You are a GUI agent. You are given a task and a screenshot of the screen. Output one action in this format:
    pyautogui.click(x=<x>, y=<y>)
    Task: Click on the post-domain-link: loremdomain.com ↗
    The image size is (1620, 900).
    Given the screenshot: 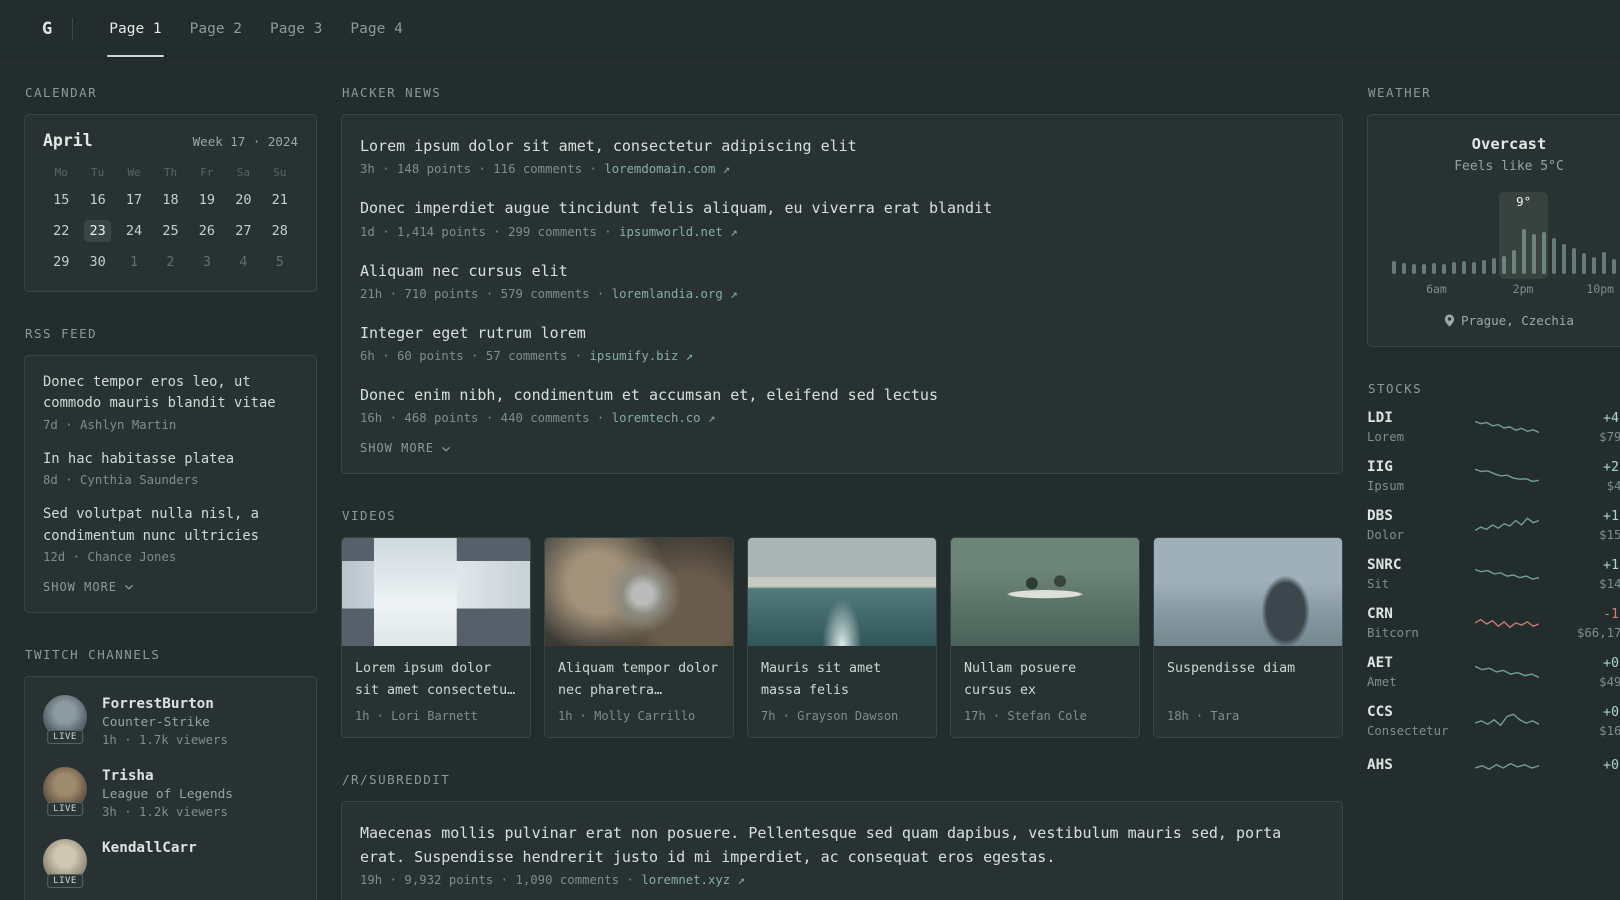 What is the action you would take?
    pyautogui.click(x=667, y=169)
    